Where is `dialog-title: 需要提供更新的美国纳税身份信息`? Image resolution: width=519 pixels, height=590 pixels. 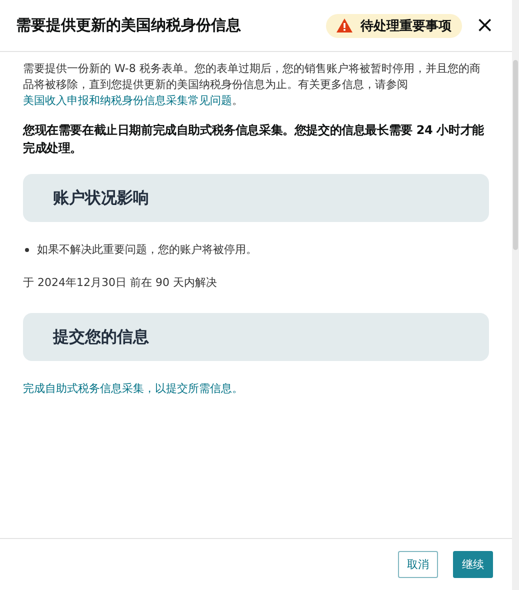
dialog-title: 需要提供更新的美国纳税身份信息 is located at coordinates (129, 25).